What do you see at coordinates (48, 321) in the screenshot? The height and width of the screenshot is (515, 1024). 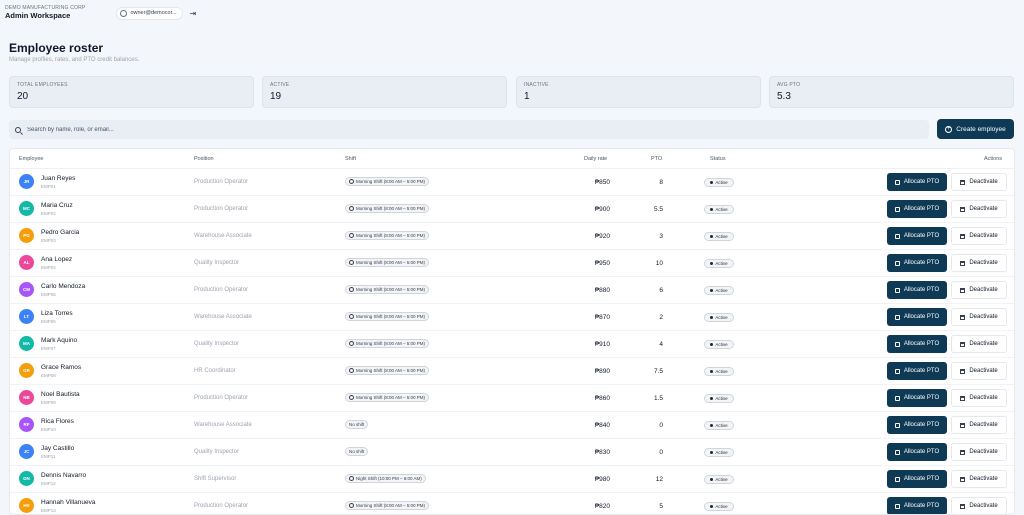 I see `employee-code: EMP06` at bounding box center [48, 321].